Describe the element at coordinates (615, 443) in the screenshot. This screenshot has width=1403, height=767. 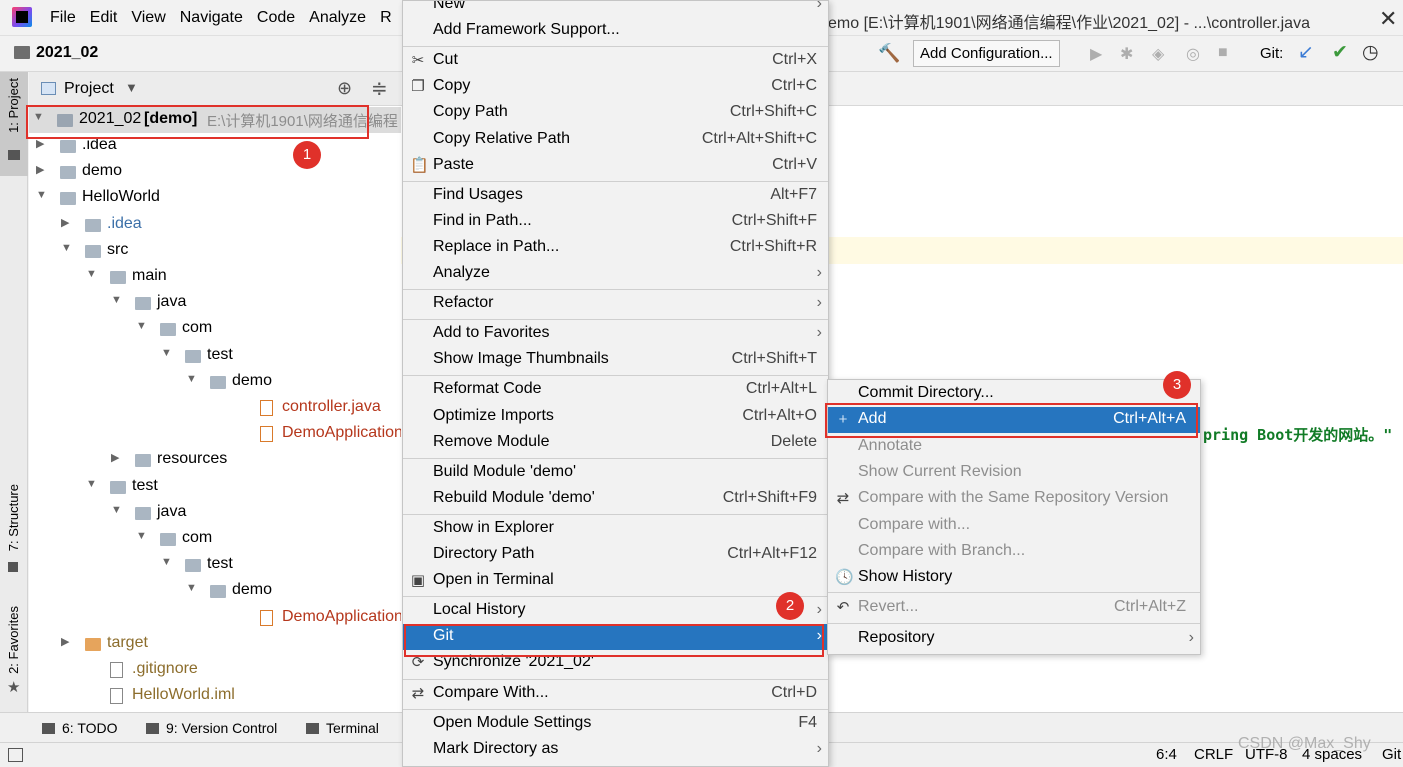
I see `menu-item: Remove Module Delete` at that location.